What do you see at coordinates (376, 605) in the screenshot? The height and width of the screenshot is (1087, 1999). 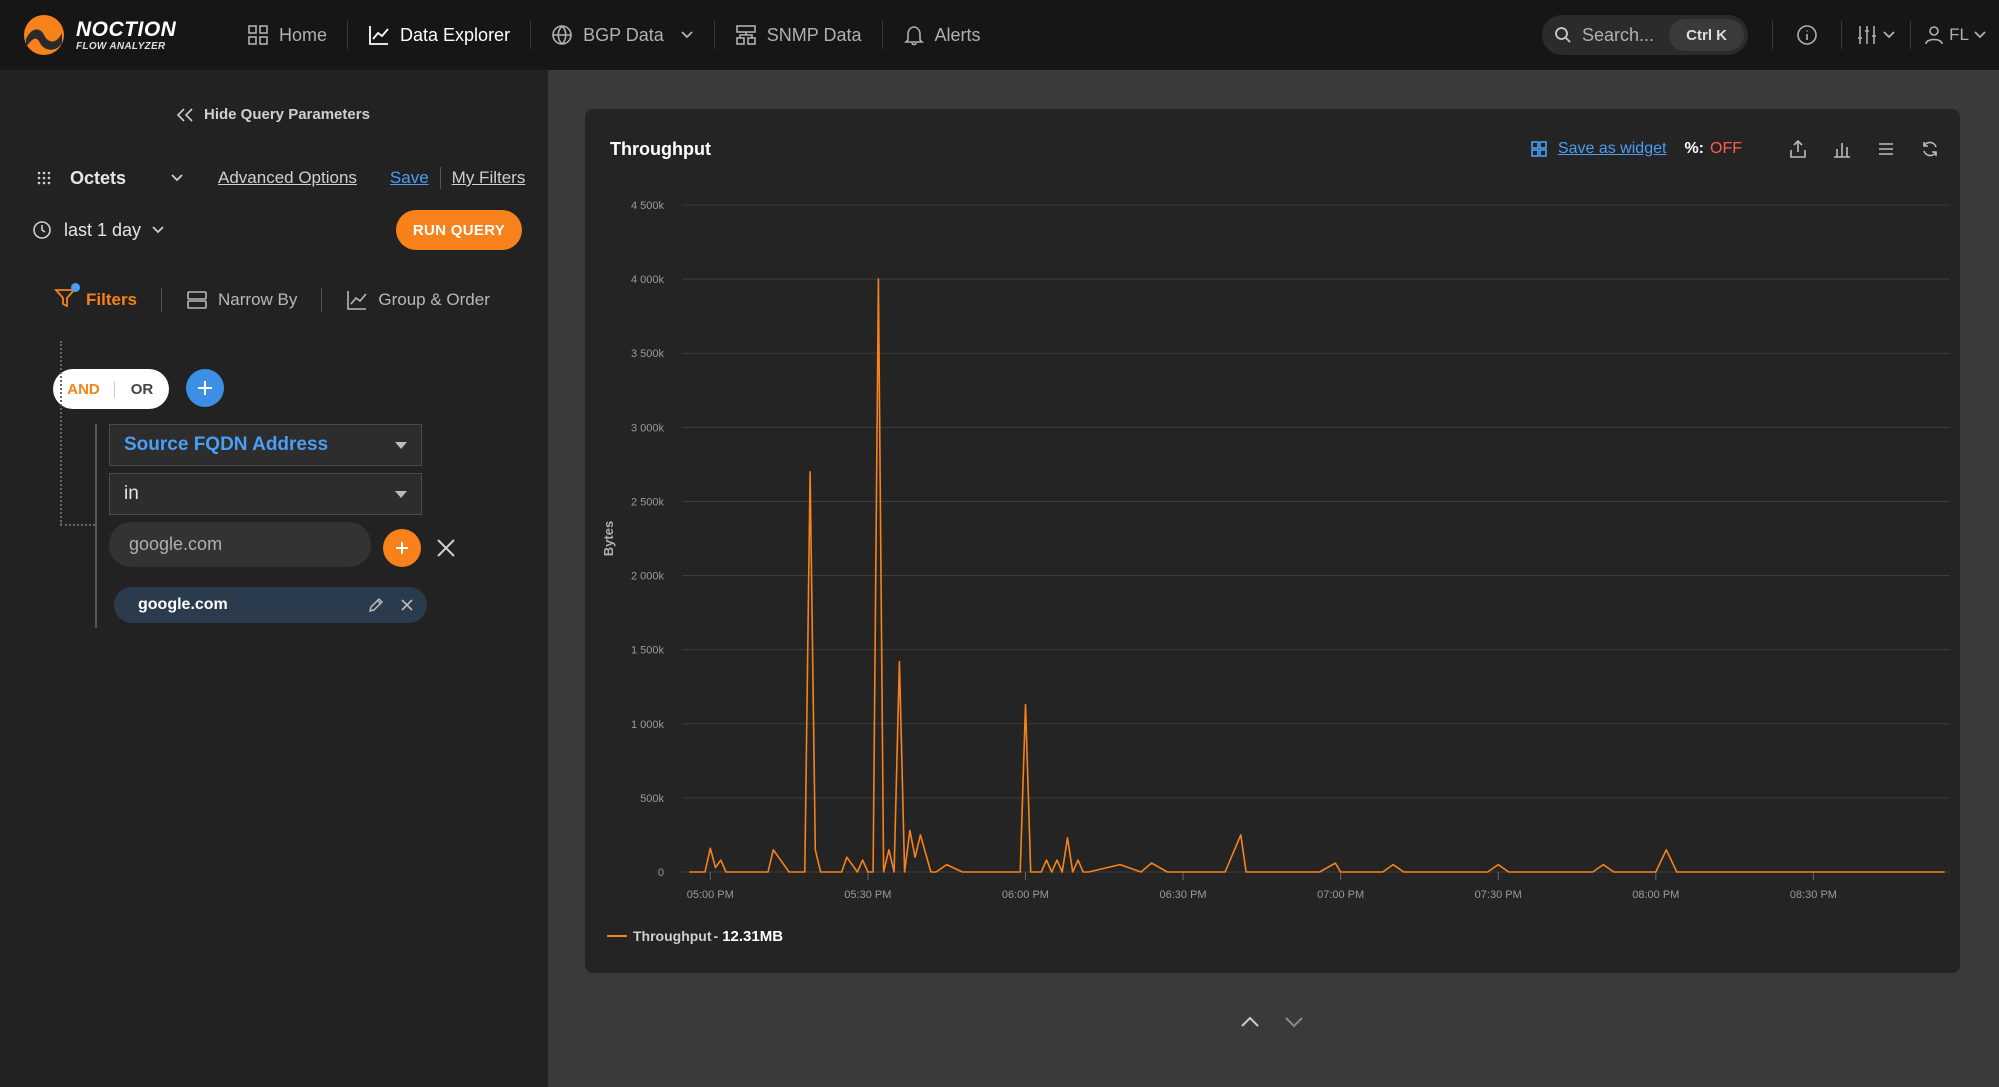 I see `edit-icon` at bounding box center [376, 605].